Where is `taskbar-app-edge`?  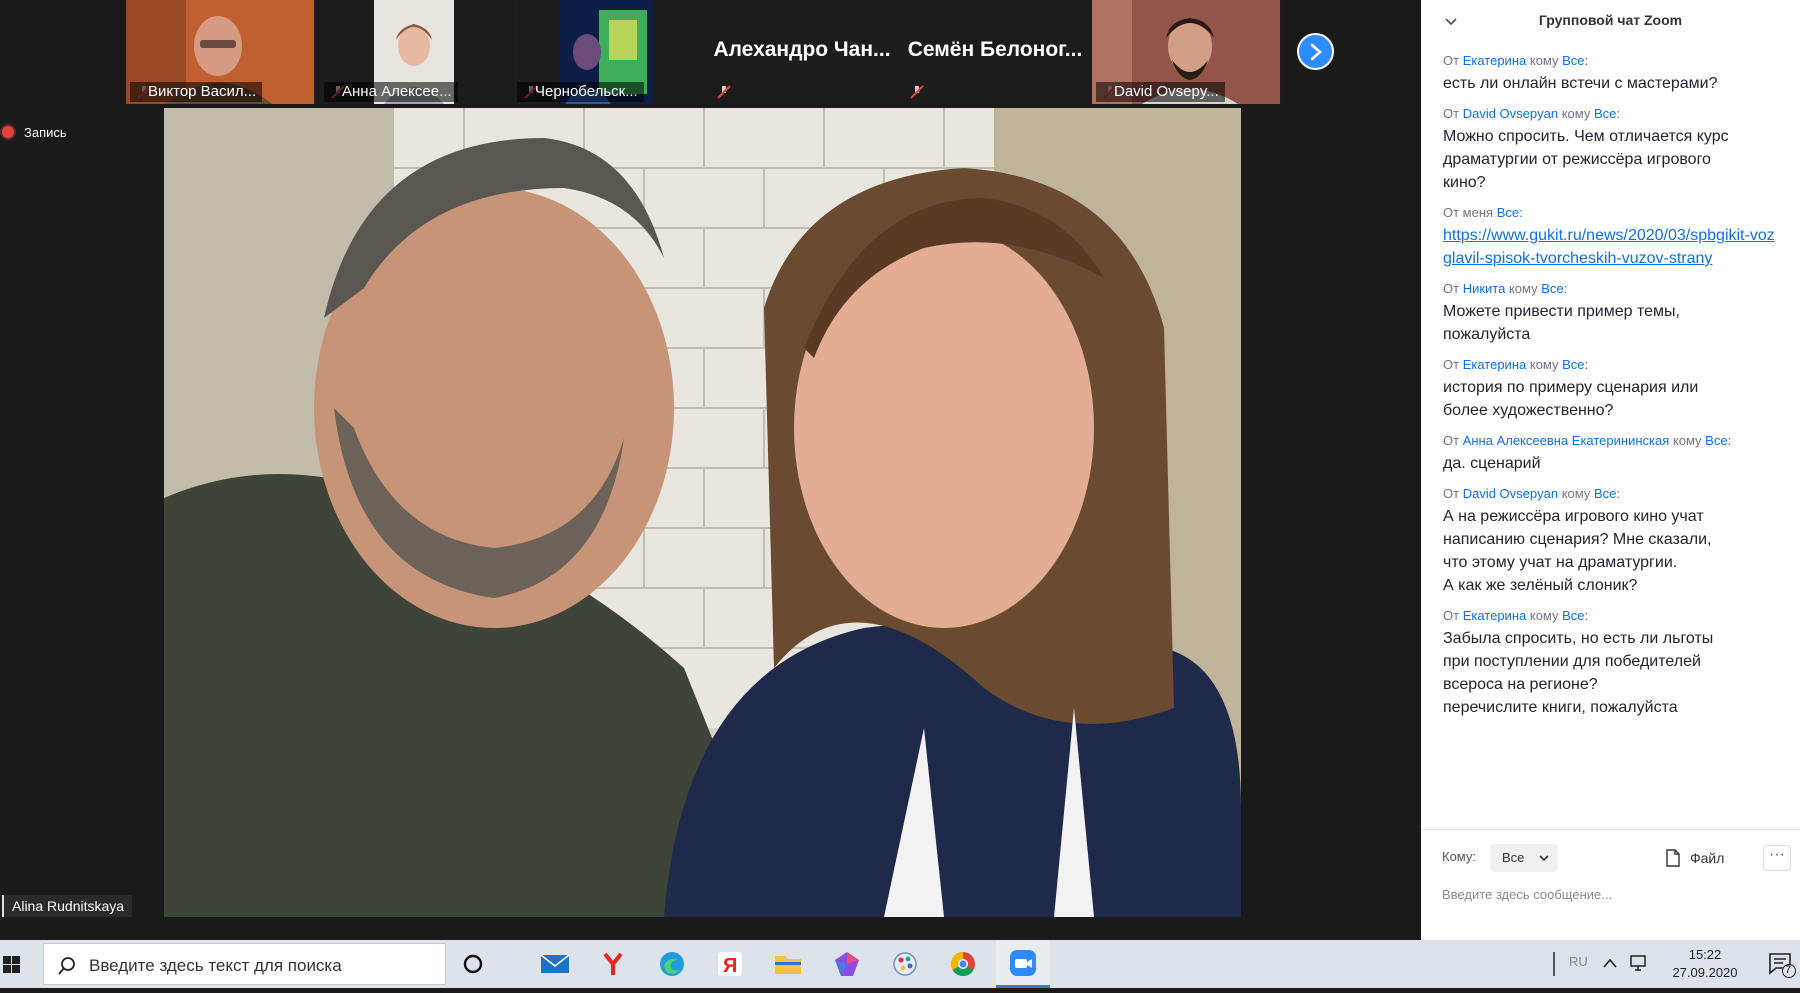
taskbar-app-edge is located at coordinates (672, 964).